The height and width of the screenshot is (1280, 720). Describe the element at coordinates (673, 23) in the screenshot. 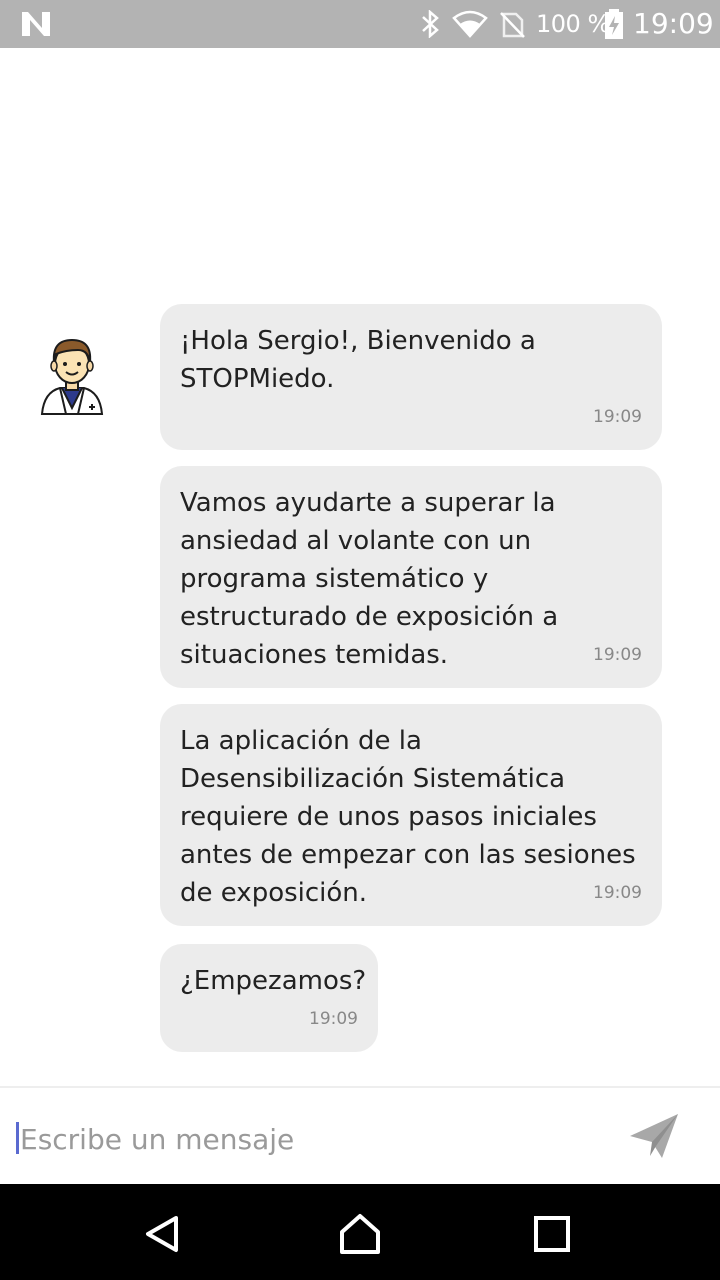

I see `status-time: 19:09` at that location.